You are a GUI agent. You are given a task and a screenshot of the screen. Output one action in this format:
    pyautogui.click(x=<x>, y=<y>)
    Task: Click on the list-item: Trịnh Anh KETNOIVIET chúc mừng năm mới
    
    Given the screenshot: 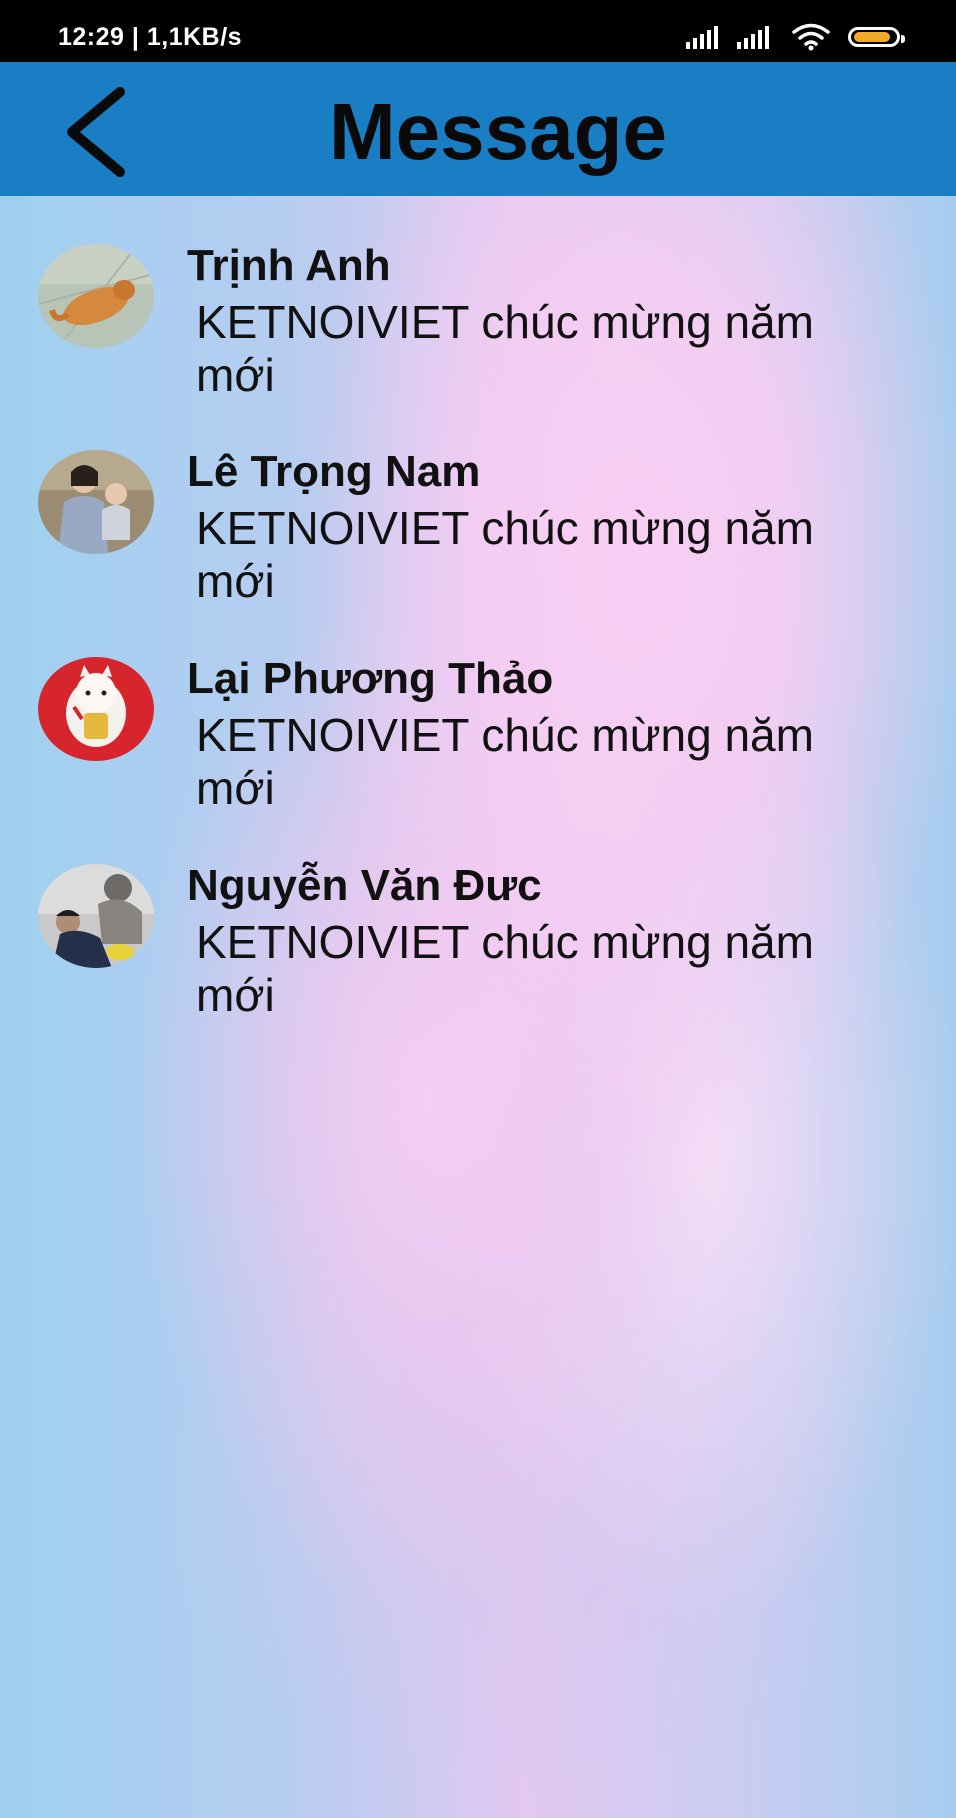 What is the action you would take?
    pyautogui.click(x=478, y=298)
    